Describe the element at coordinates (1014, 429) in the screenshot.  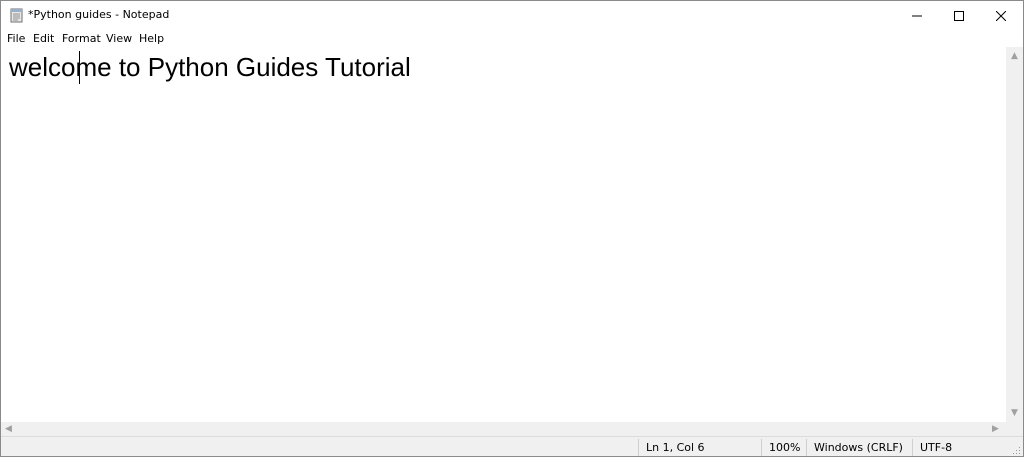
I see `scrollbar-corner` at that location.